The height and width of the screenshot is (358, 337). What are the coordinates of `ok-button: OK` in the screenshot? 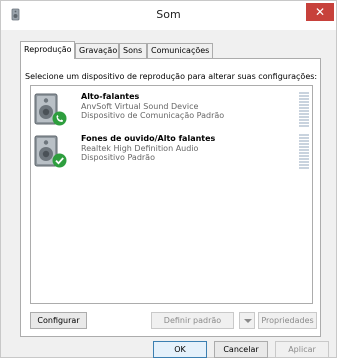 It's located at (180, 349).